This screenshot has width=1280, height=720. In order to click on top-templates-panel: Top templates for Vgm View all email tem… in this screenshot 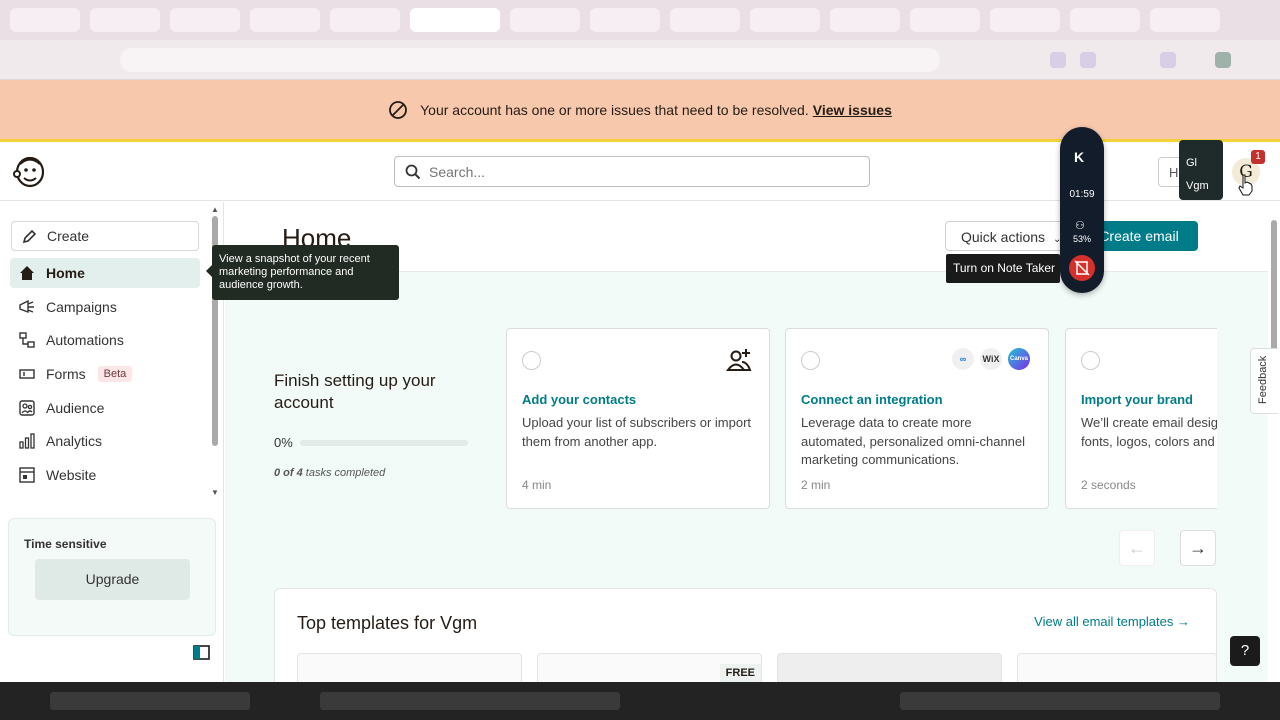, I will do `click(745, 635)`.